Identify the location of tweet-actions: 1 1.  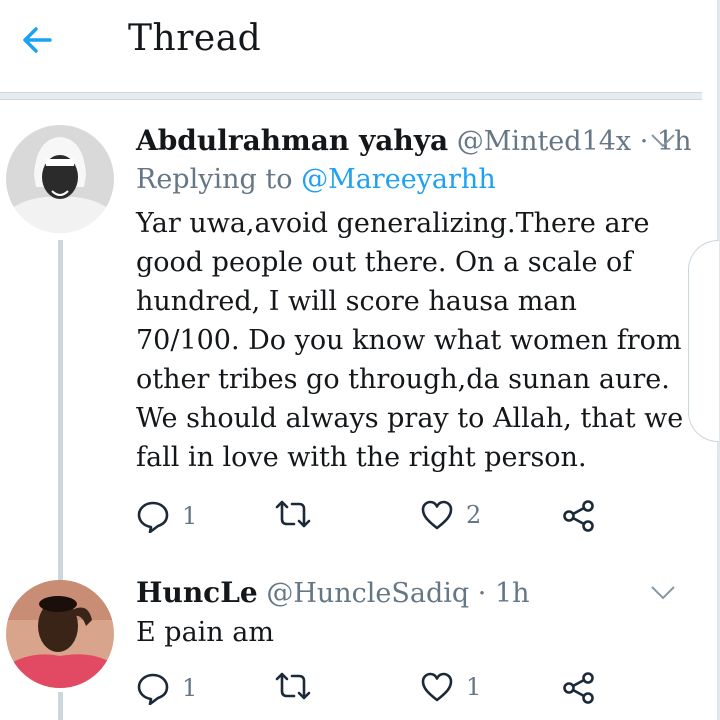
(376, 689).